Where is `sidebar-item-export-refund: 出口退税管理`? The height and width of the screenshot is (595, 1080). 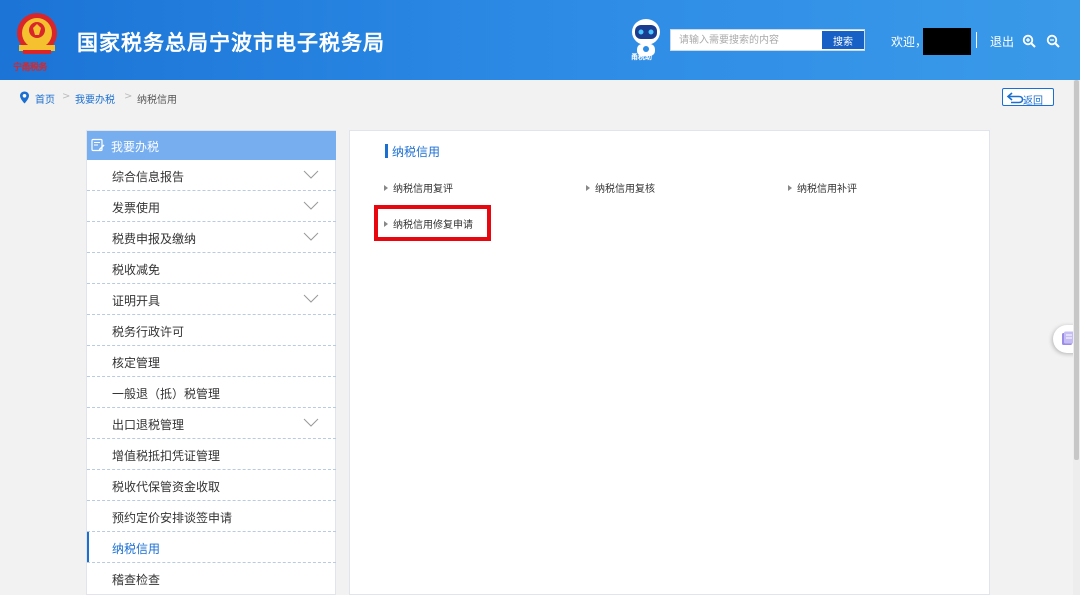
sidebar-item-export-refund: 出口退税管理 is located at coordinates (211, 423).